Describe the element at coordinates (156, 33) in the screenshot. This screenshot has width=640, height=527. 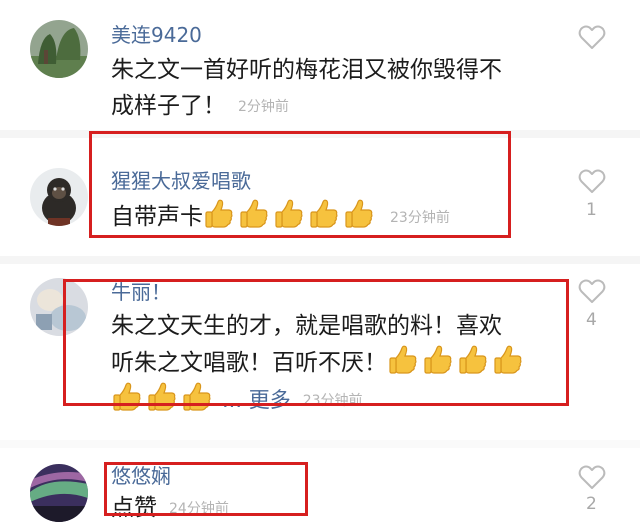
I see `username: 美连9420` at that location.